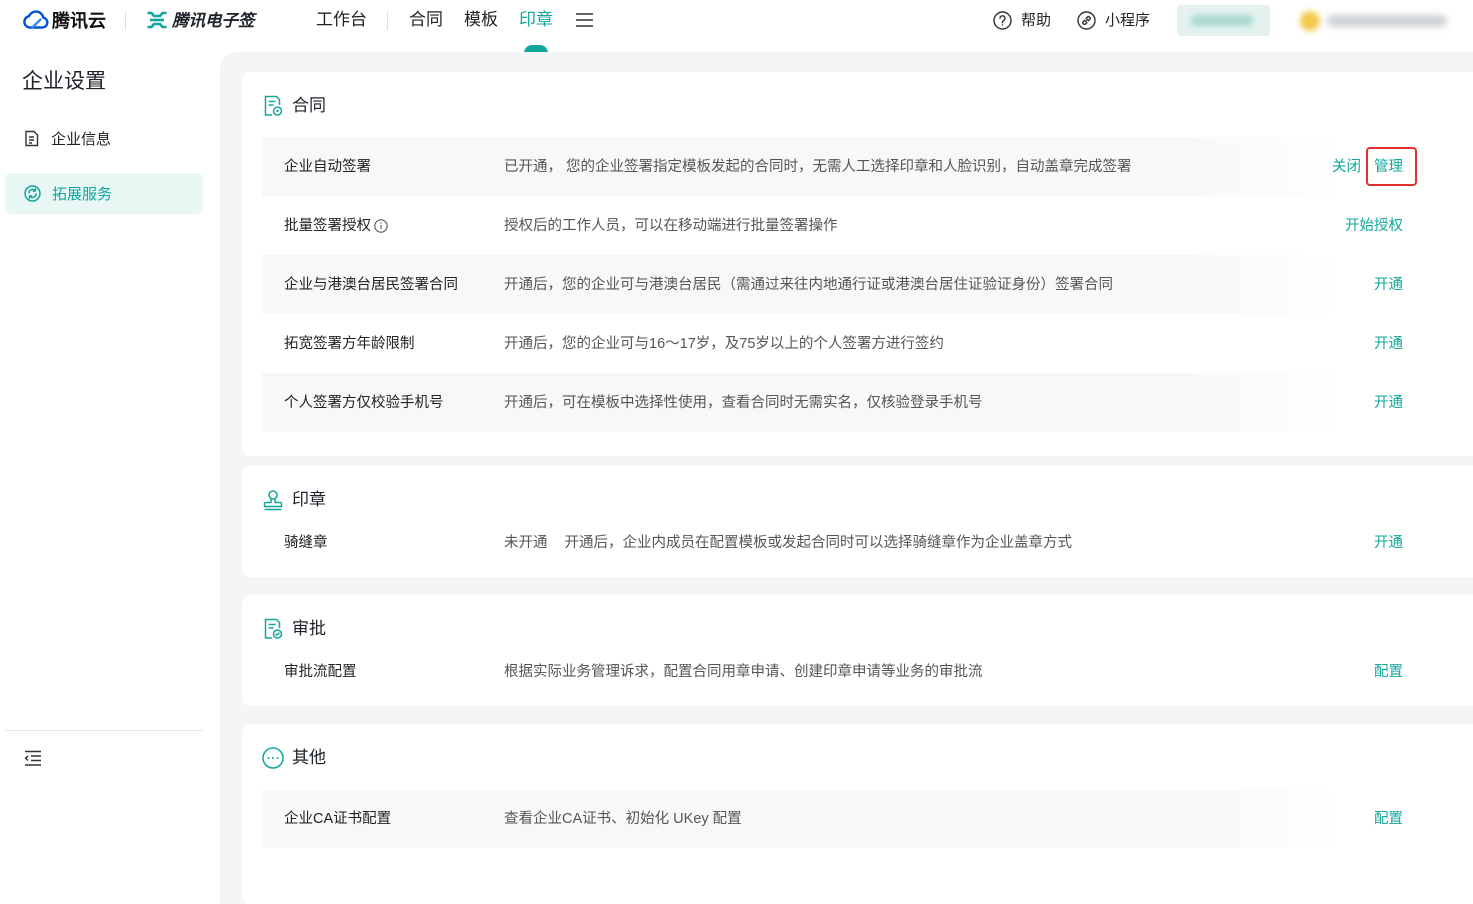 The image size is (1473, 904). Describe the element at coordinates (1310, 21) in the screenshot. I see `avatar` at that location.